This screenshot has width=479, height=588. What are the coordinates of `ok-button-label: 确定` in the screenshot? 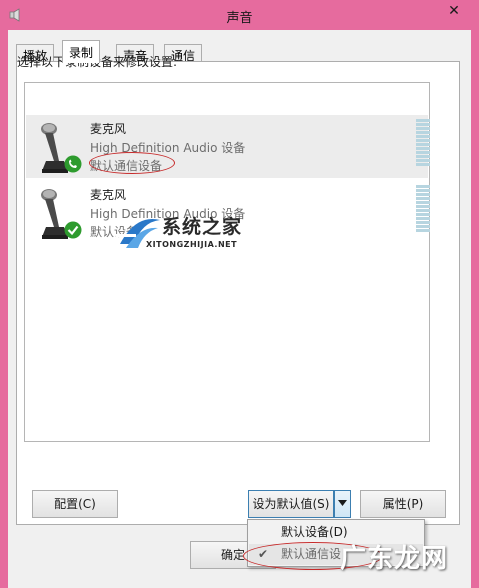 It's located at (233, 555).